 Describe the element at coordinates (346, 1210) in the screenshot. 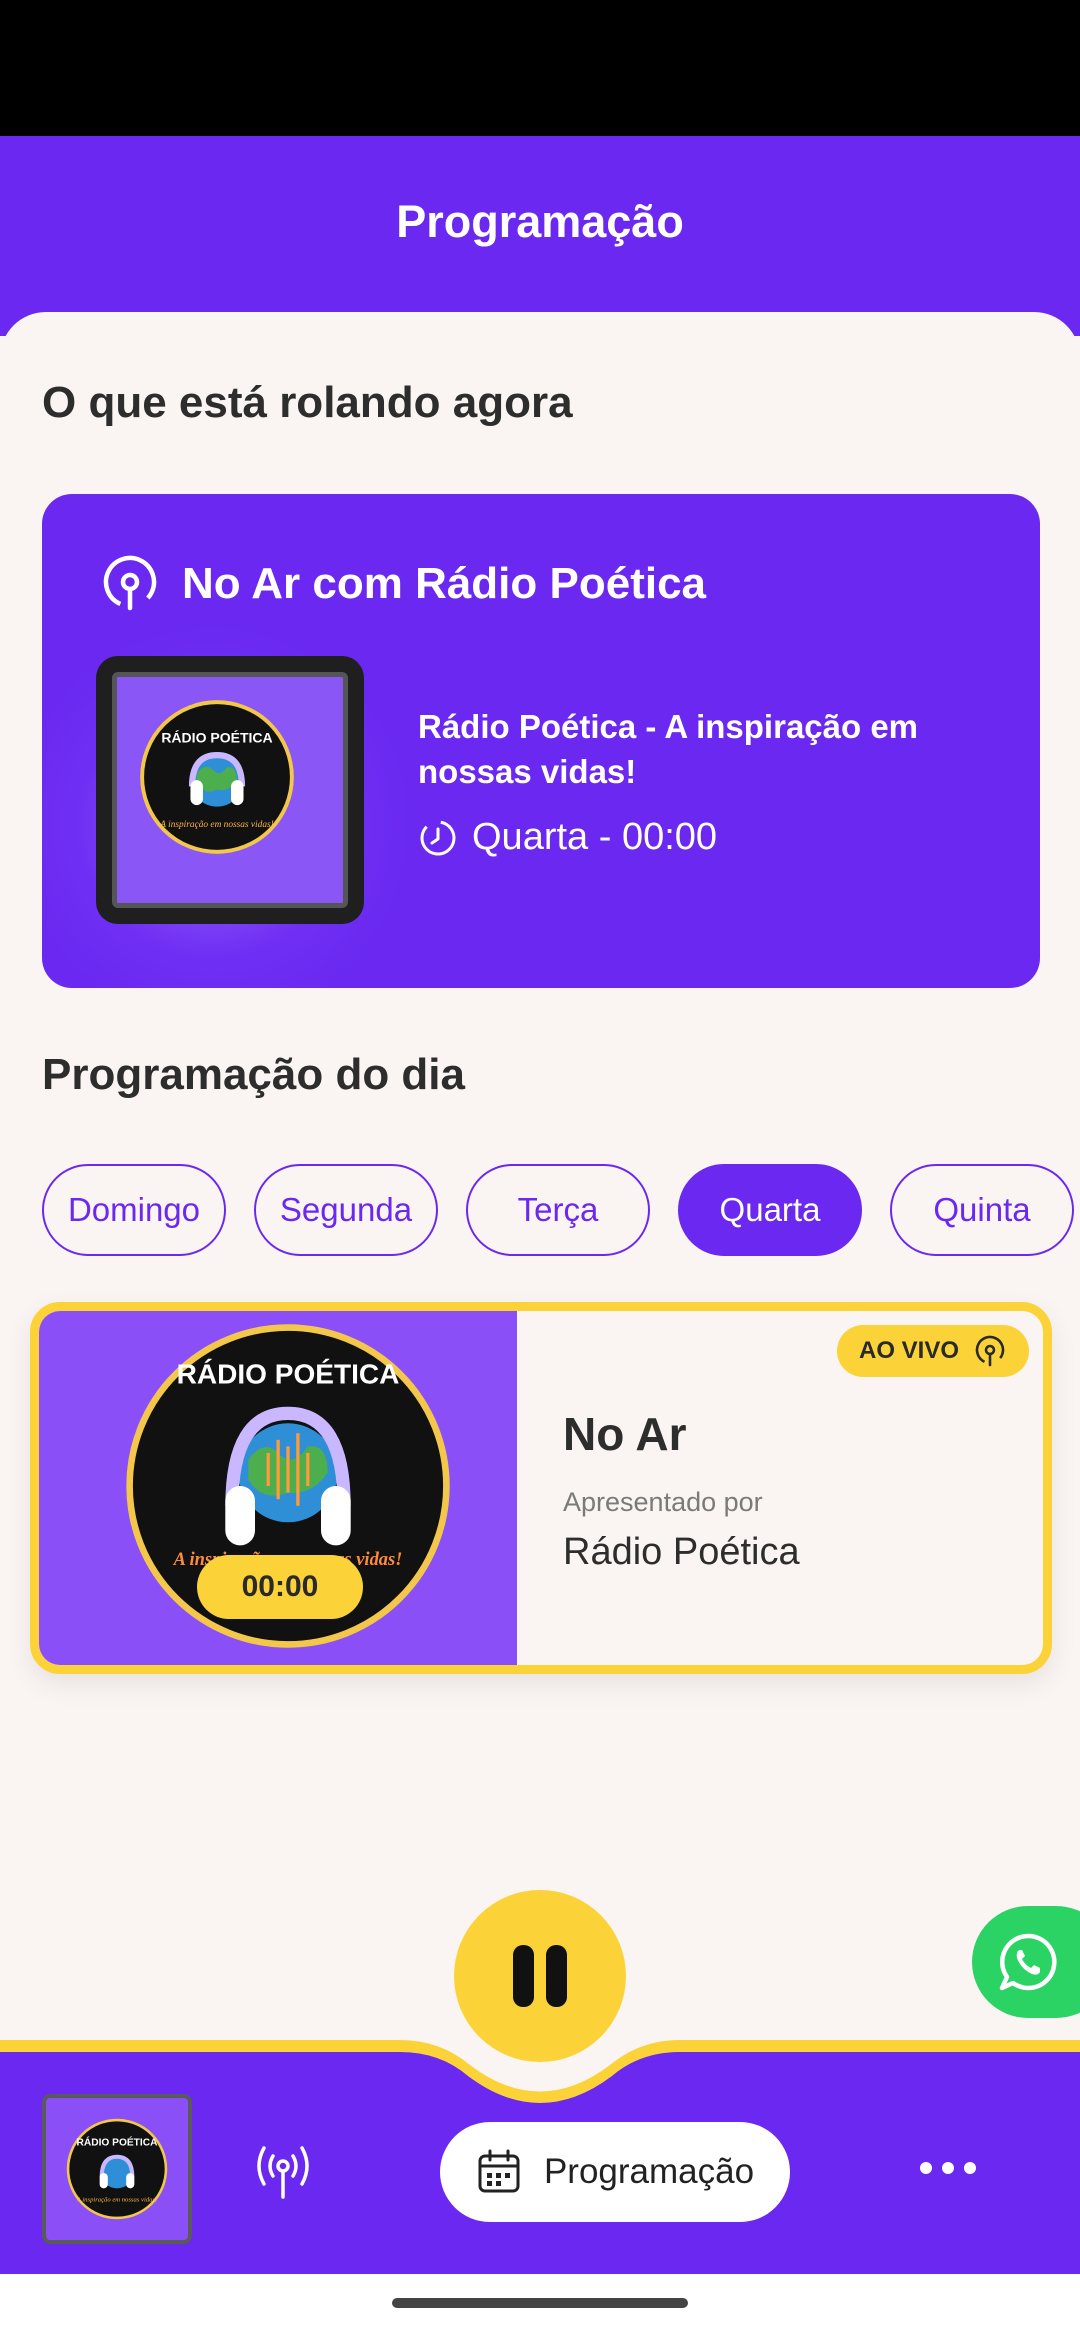

I see `day-chip-segunda: Segunda` at that location.